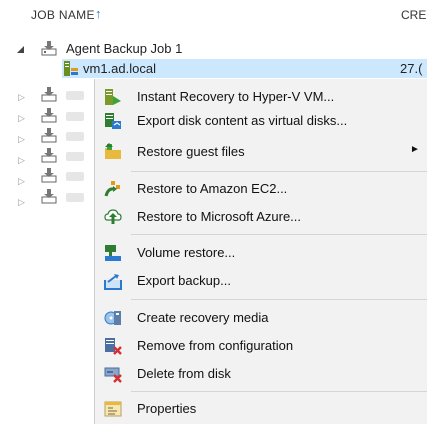 The height and width of the screenshot is (424, 427). What do you see at coordinates (124, 48) in the screenshot?
I see `job-label: Agent Backup Job 1` at bounding box center [124, 48].